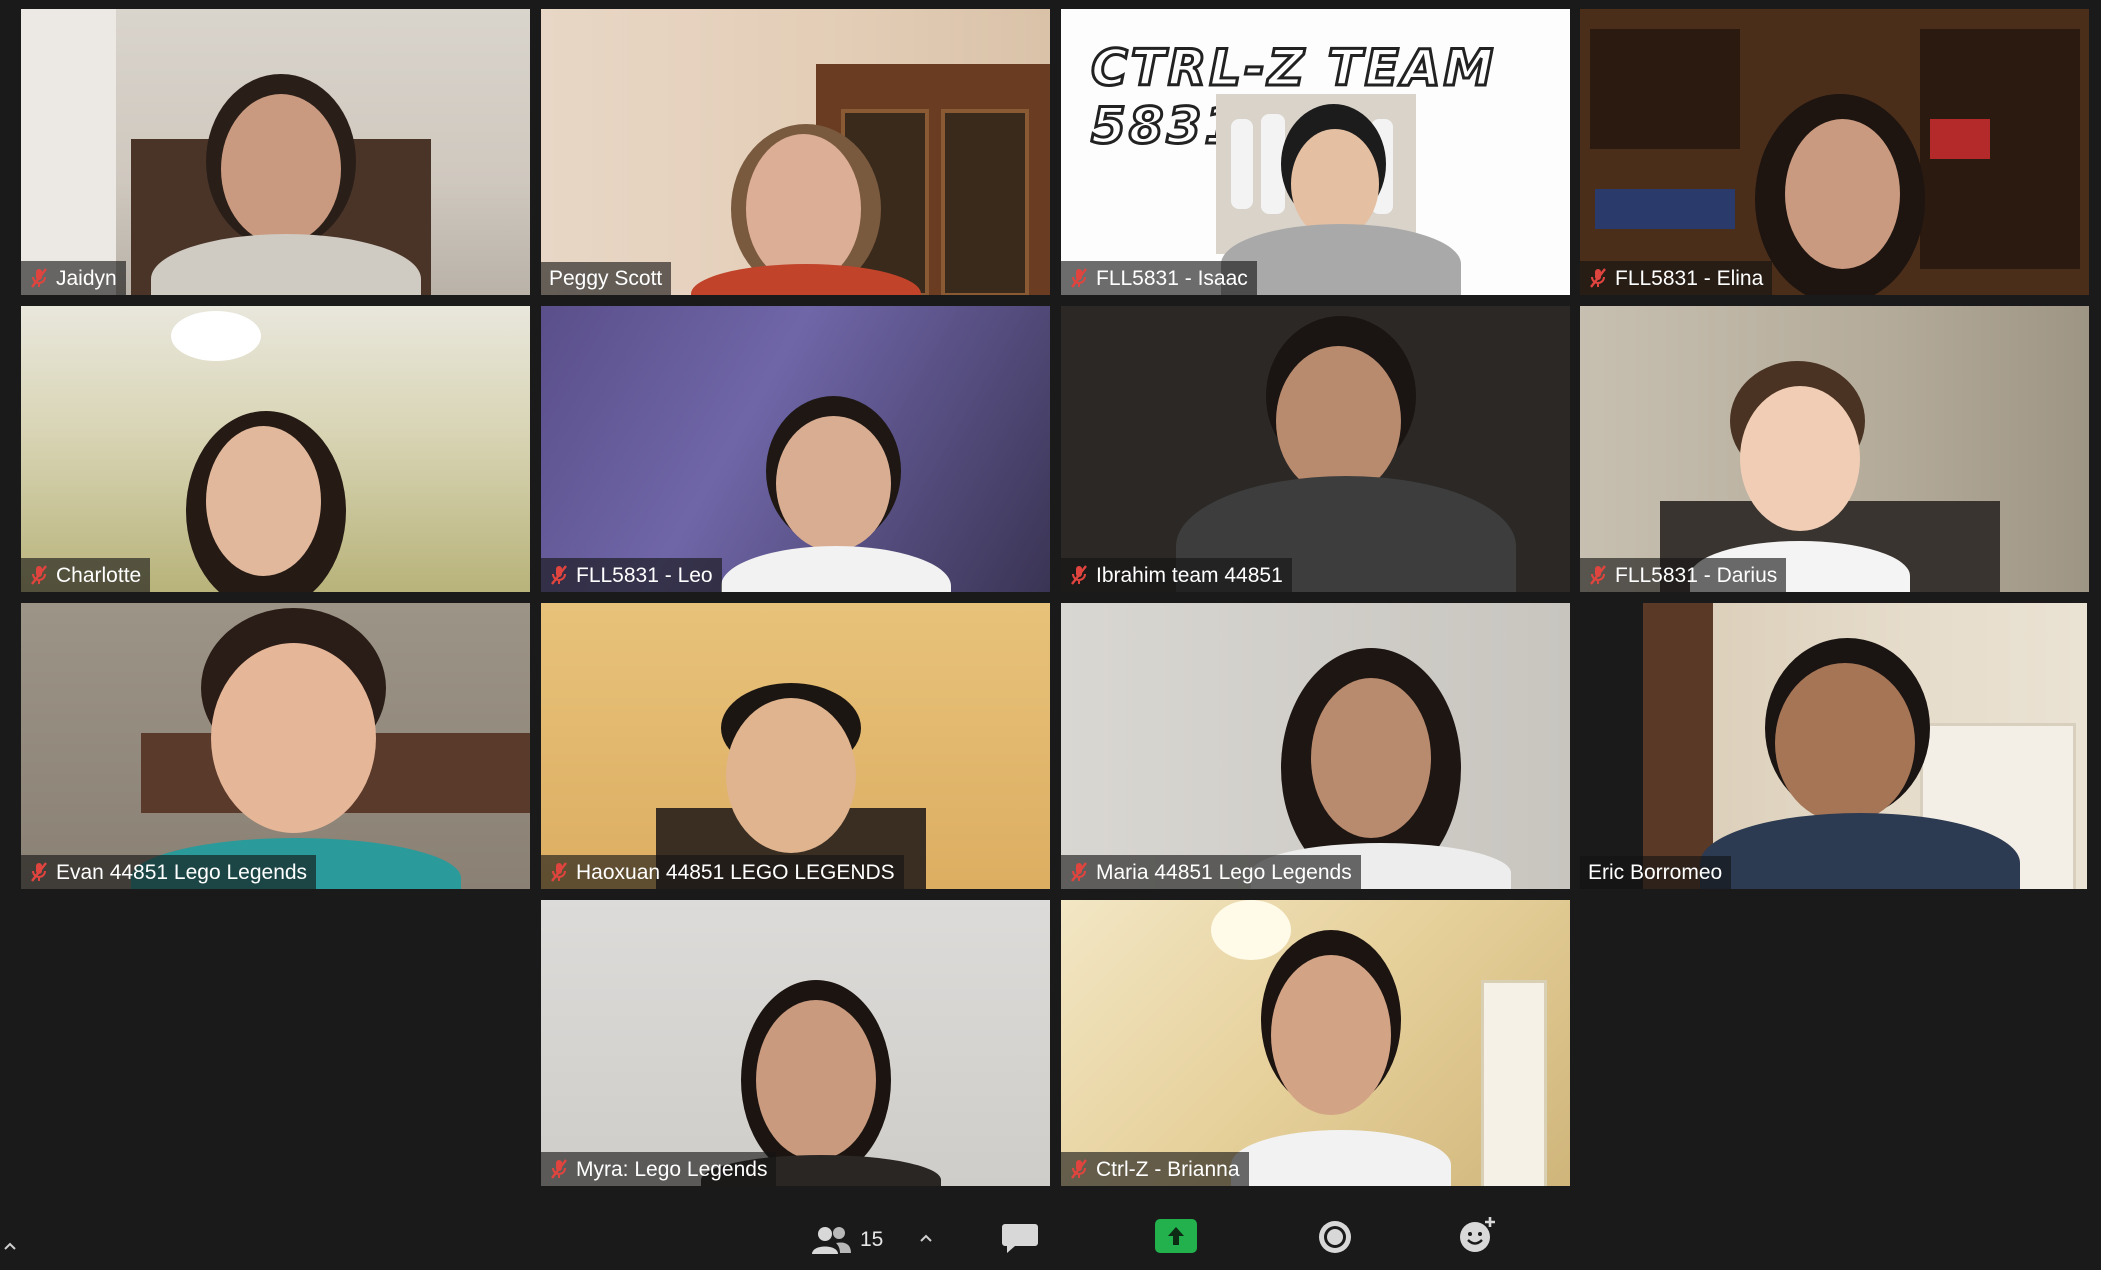  What do you see at coordinates (1050, 1235) in the screenshot?
I see `meeting-toolbar: 15` at bounding box center [1050, 1235].